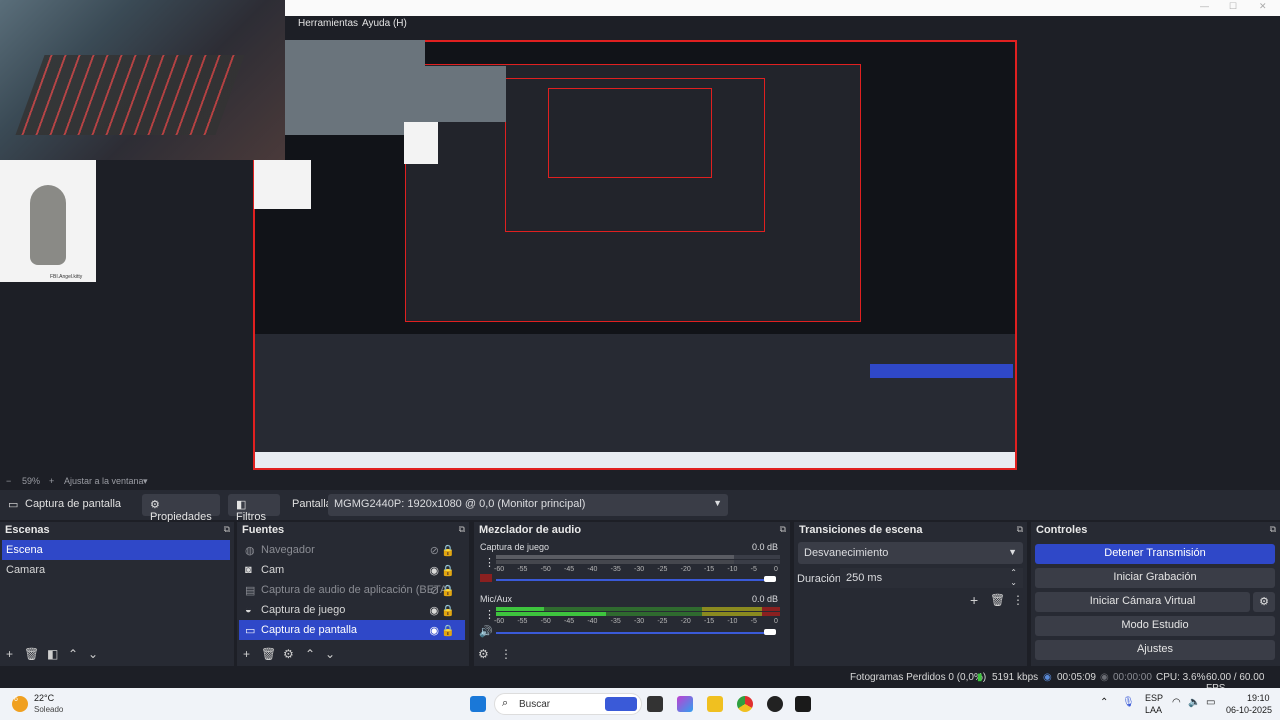 The height and width of the screenshot is (720, 1280). I want to click on minimize-icon: —, so click(1204, 6).